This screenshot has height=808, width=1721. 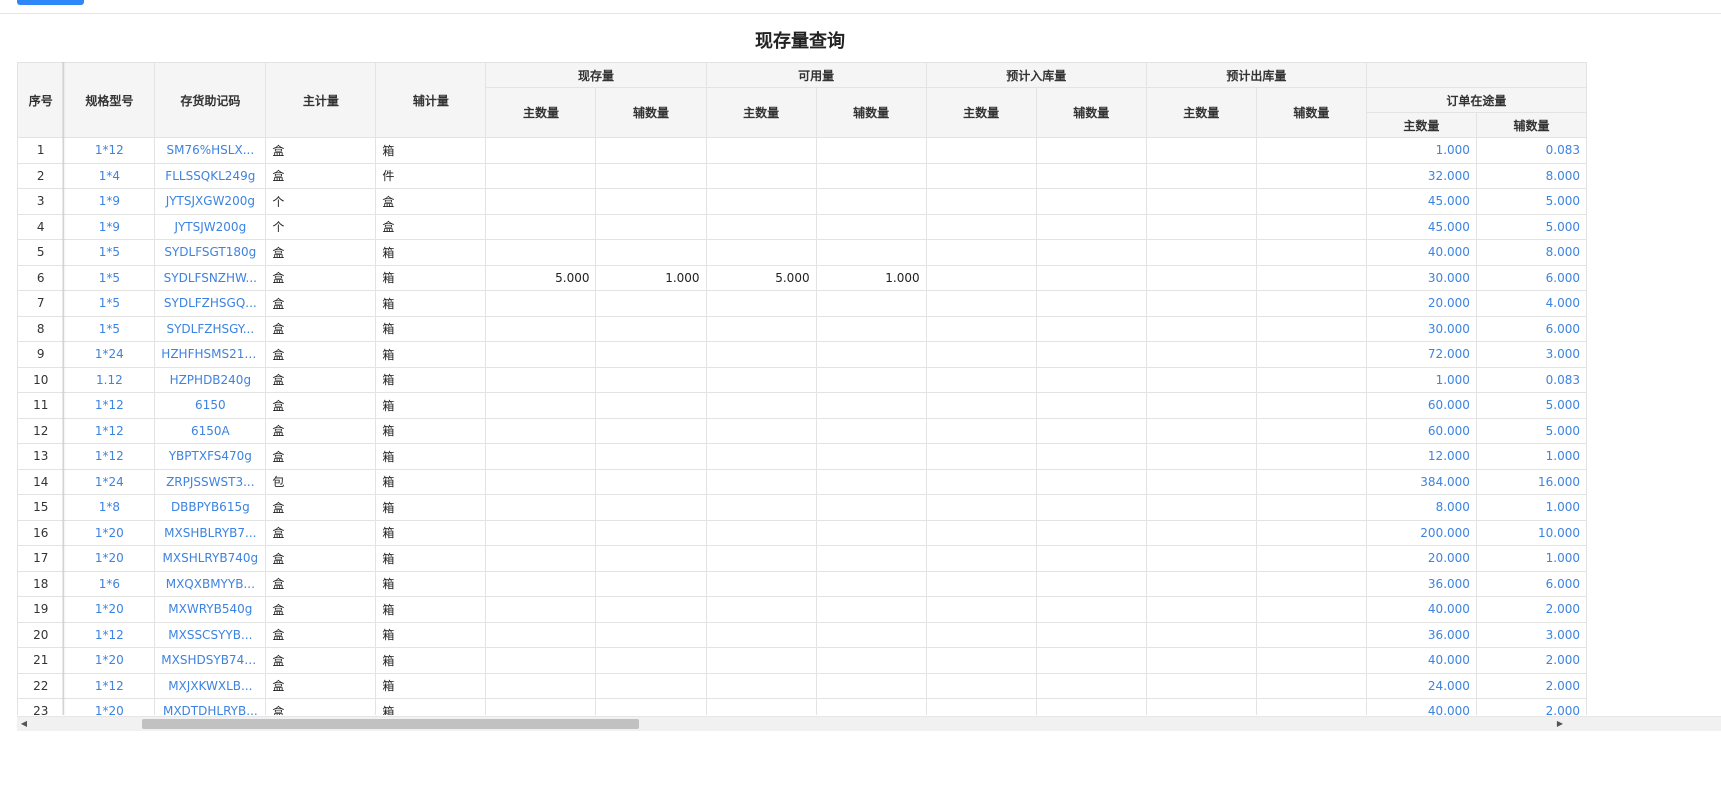 What do you see at coordinates (1421, 481) in the screenshot?
I see `cell-order-transit-main: 384.000` at bounding box center [1421, 481].